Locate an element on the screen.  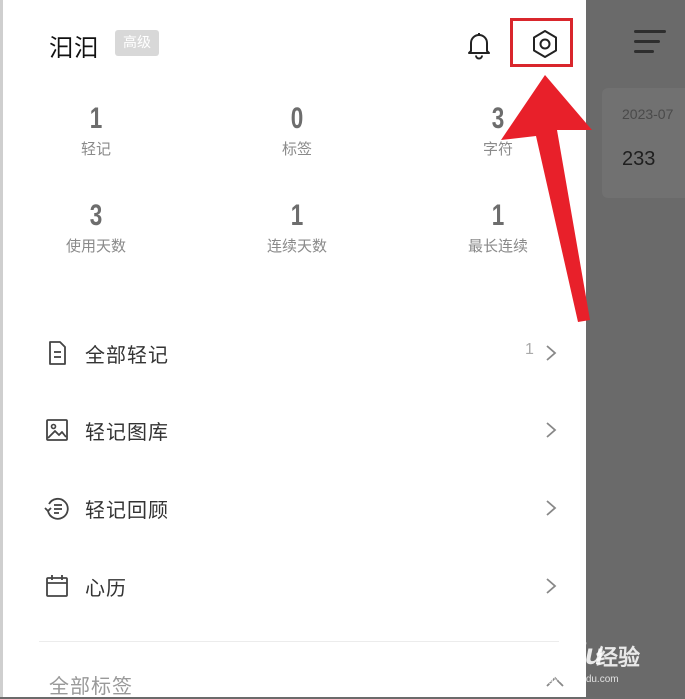
settings-highlight-box is located at coordinates (541, 42).